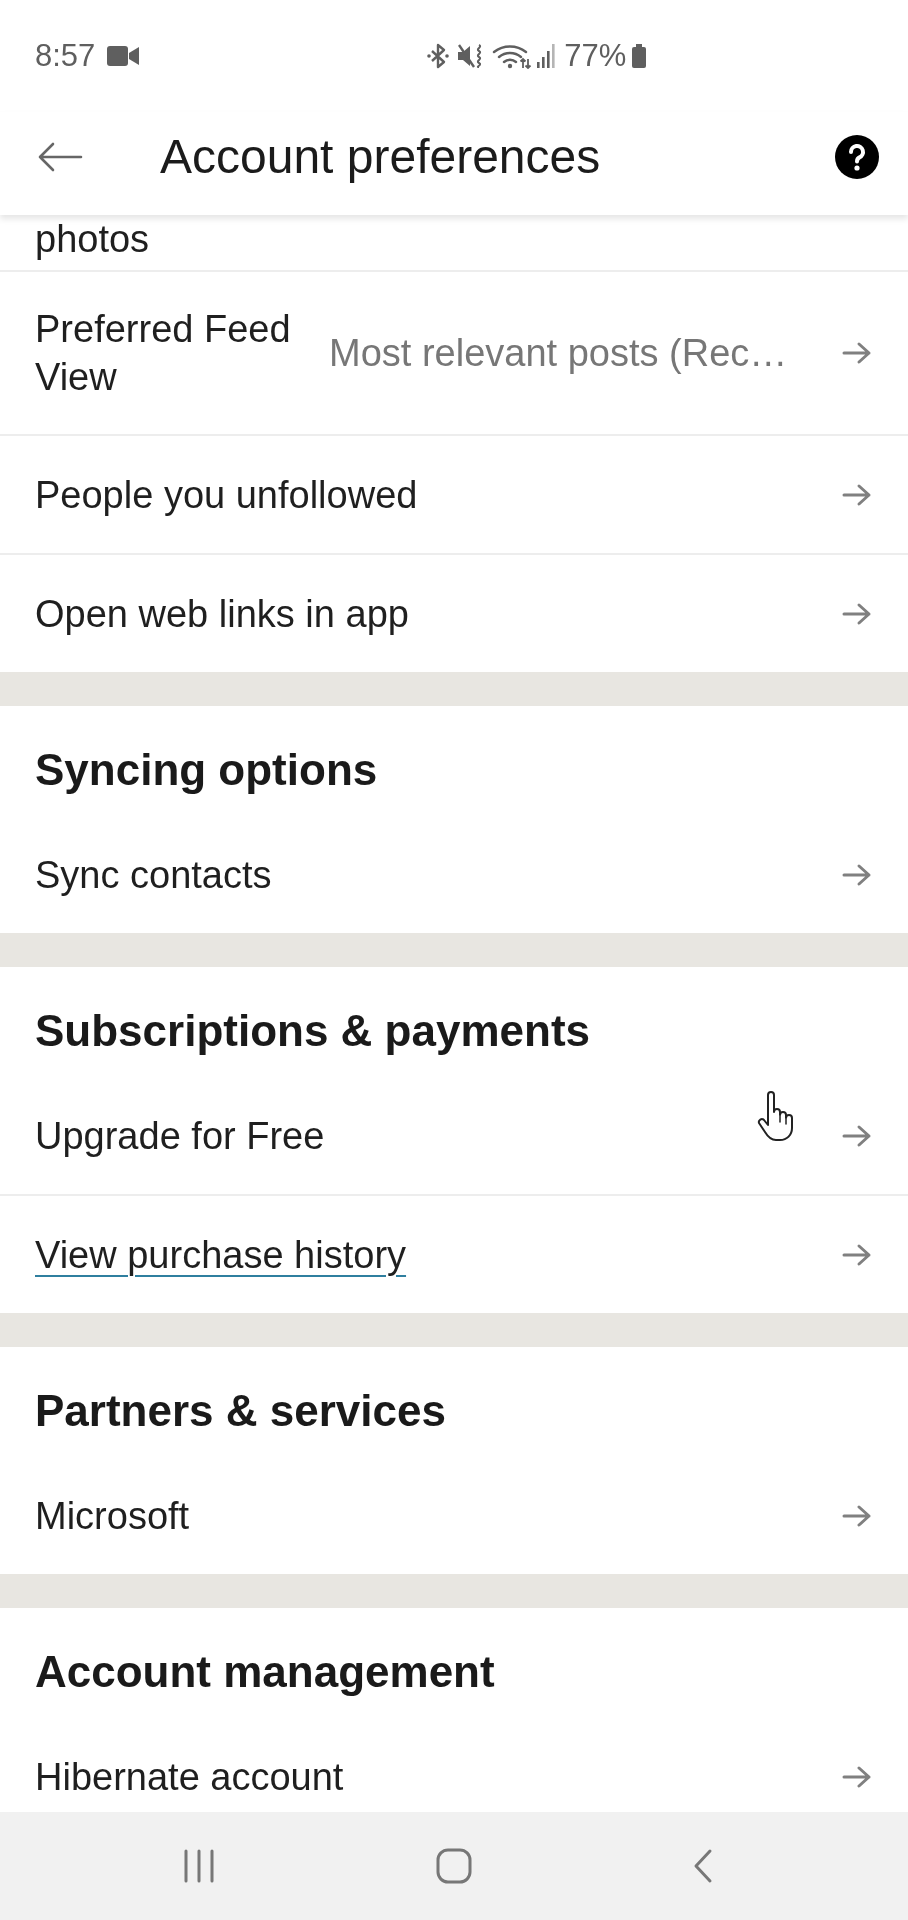 This screenshot has height=1920, width=908. What do you see at coordinates (703, 1866) in the screenshot?
I see `chevron-left-icon` at bounding box center [703, 1866].